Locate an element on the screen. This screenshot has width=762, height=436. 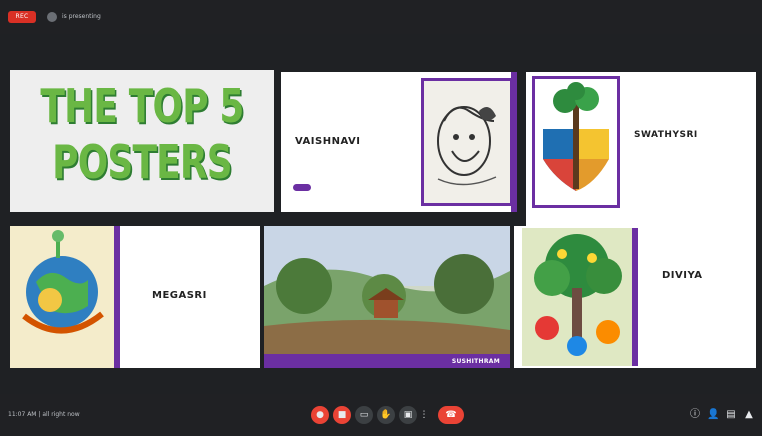
tree-shield-art-icon is located at coordinates (576, 136).